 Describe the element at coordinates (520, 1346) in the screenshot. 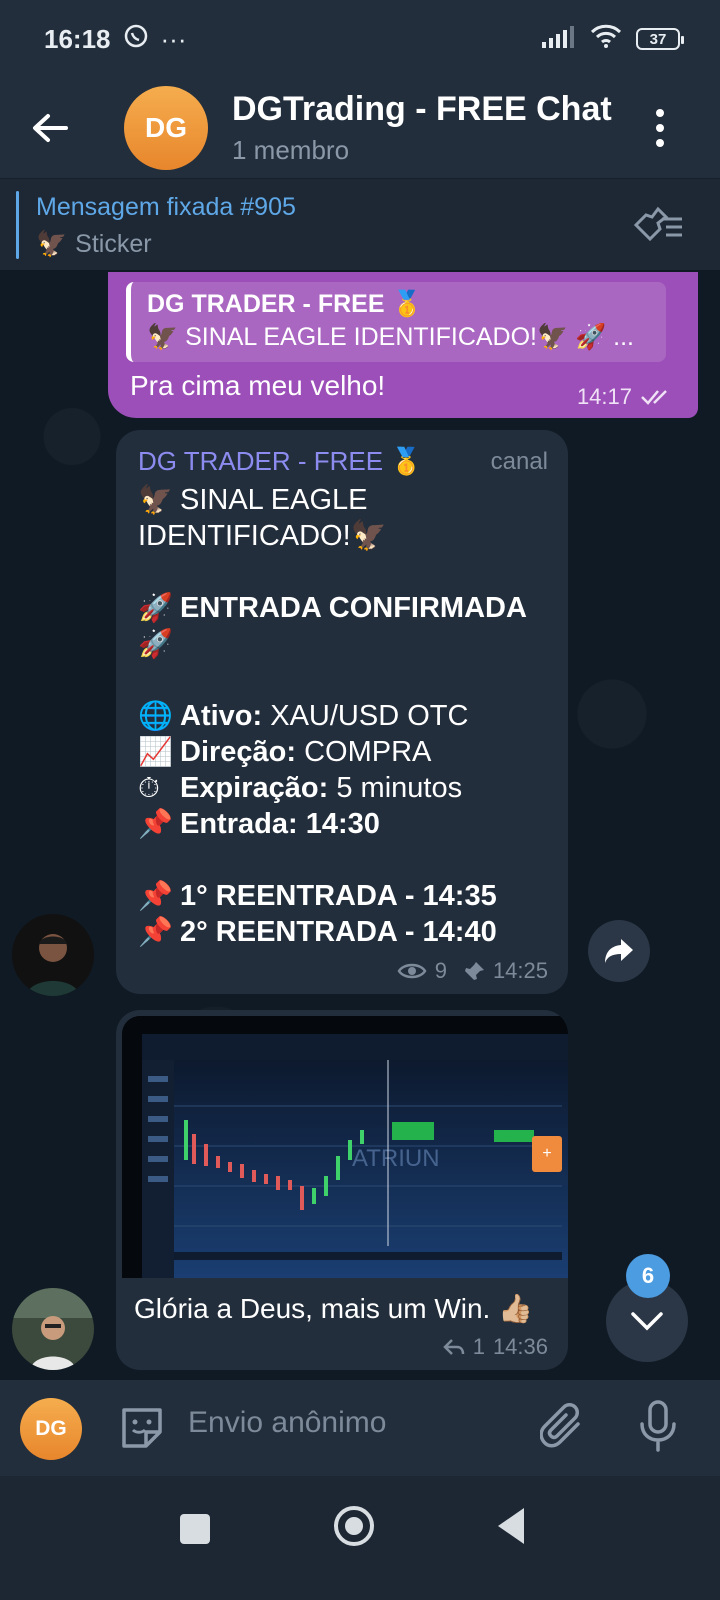

I see `message-time: 14:36` at that location.